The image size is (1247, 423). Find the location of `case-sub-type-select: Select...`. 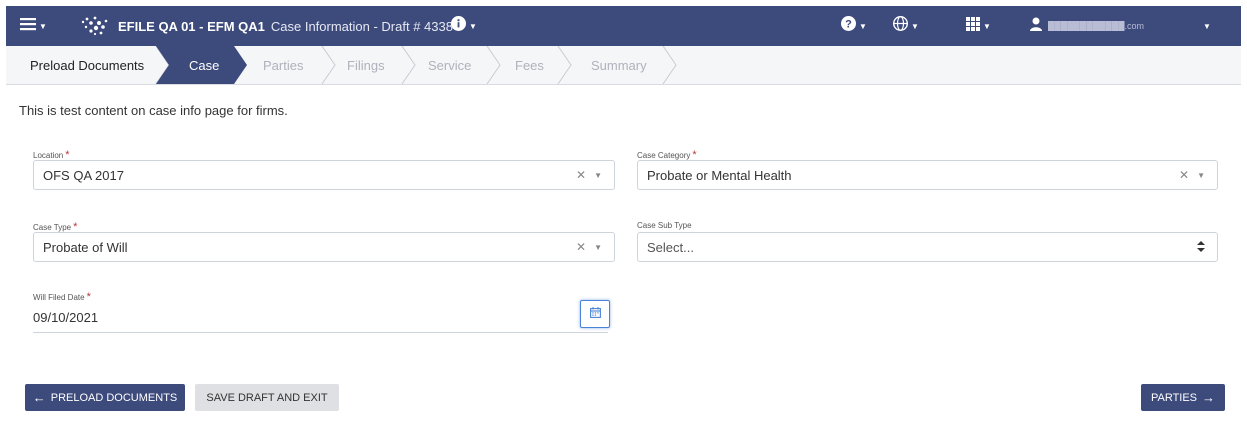

case-sub-type-select: Select... is located at coordinates (927, 247).